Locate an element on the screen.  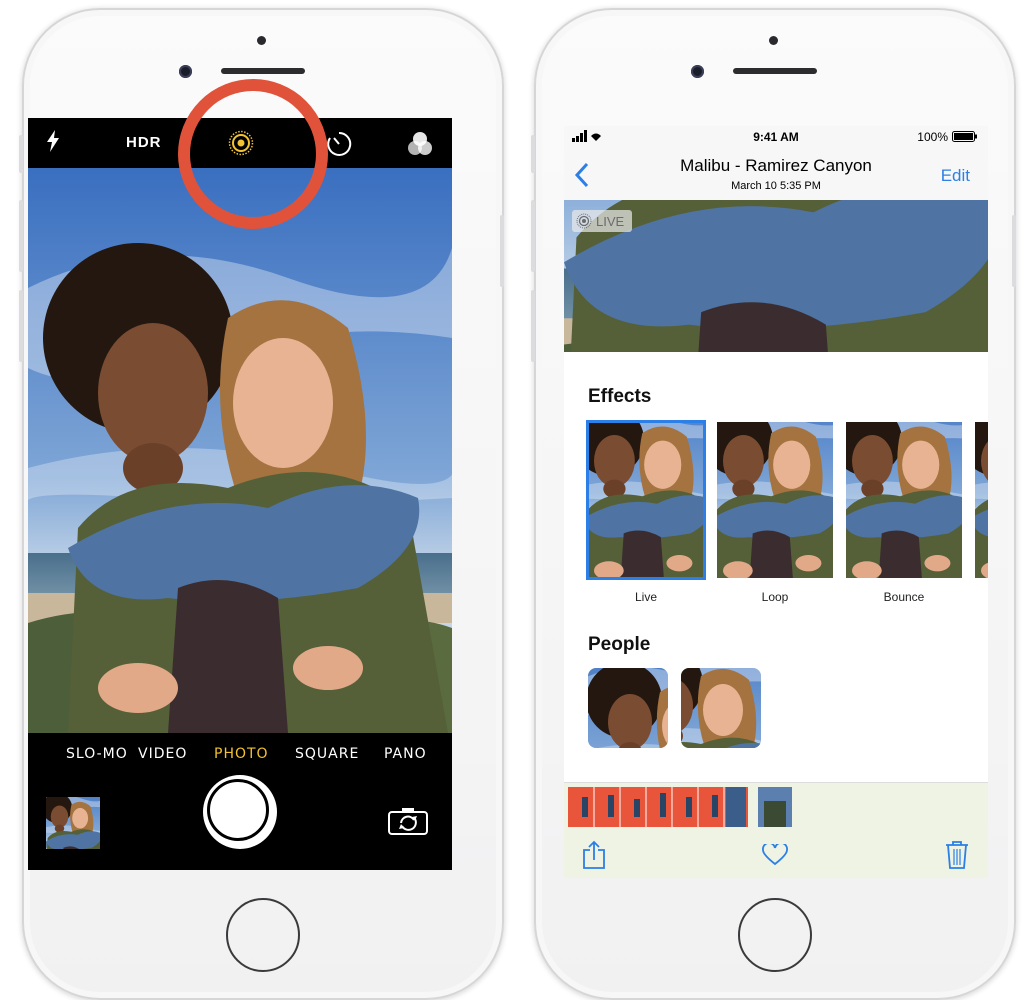
edit-button: Edit is located at coordinates (955, 176).